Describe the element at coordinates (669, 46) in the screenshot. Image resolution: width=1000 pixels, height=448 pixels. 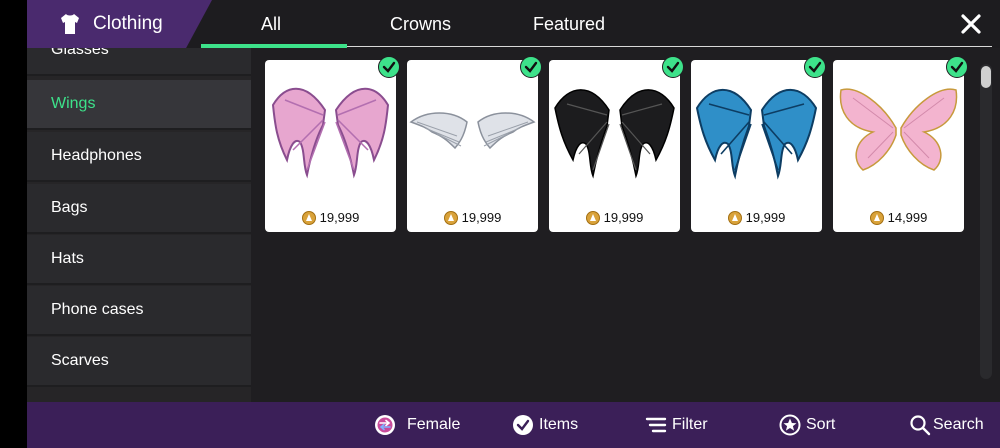
I see `header-divider` at that location.